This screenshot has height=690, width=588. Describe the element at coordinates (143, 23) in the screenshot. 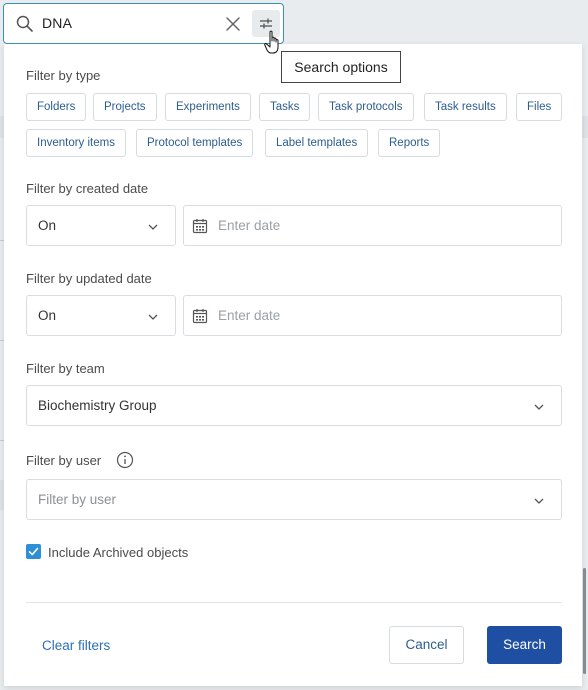

I see `search-bar: DNA` at that location.